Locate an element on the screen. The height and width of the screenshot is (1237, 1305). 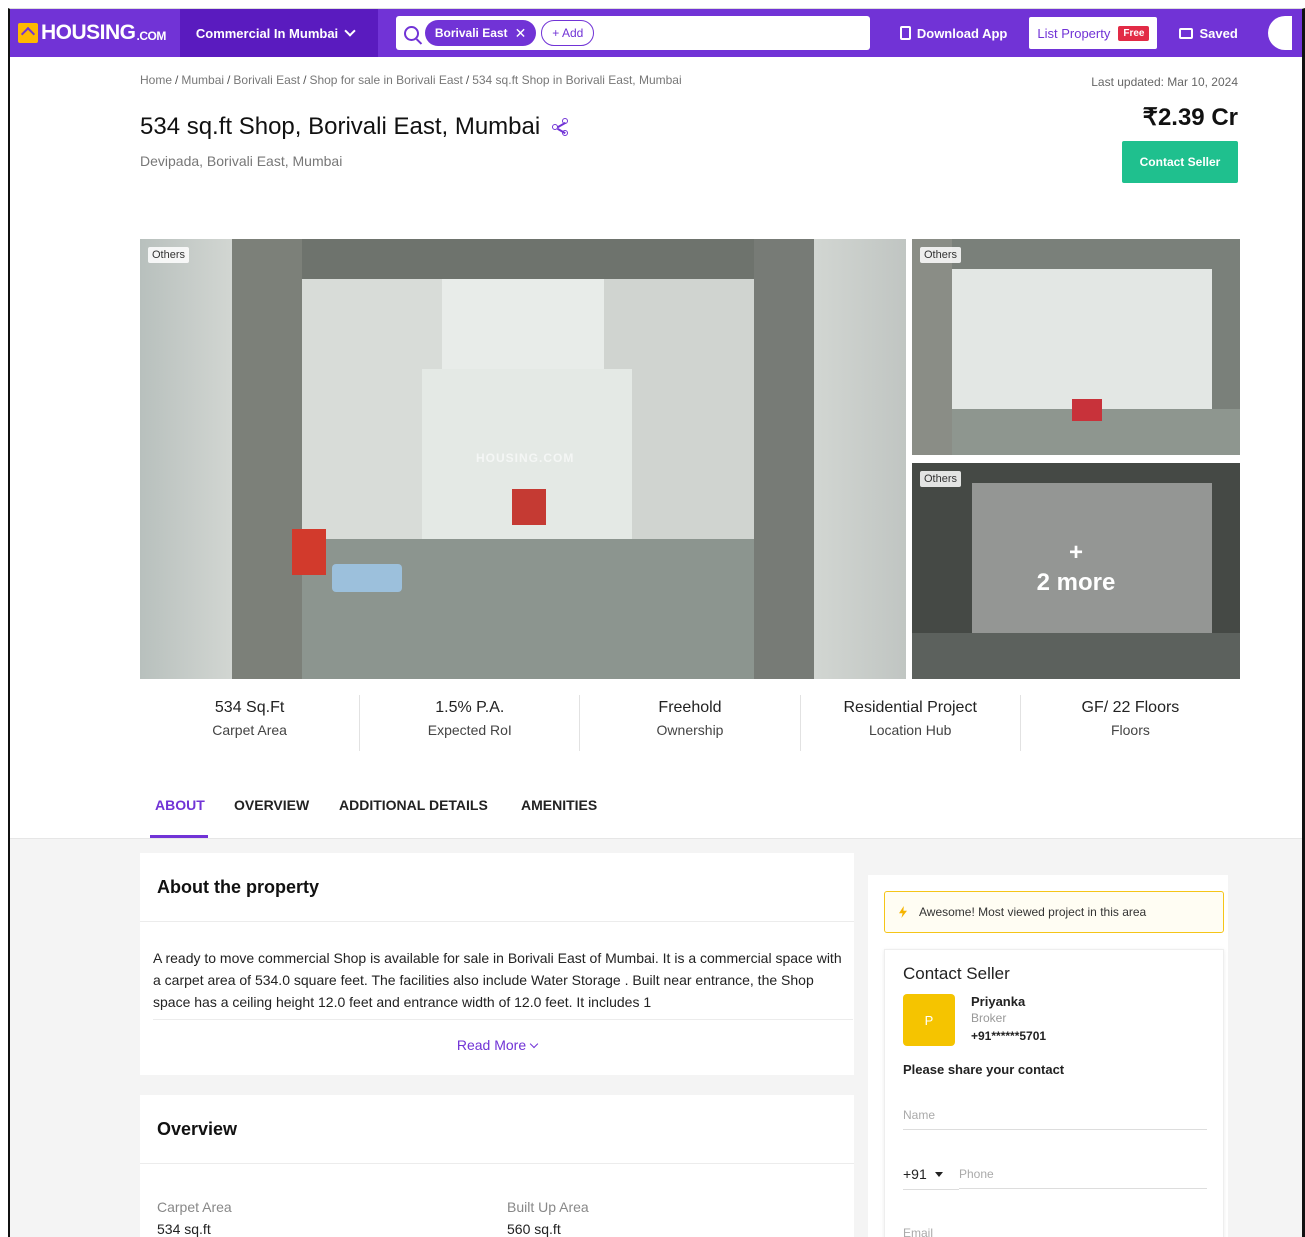
profile-avatar is located at coordinates (1279, 33).